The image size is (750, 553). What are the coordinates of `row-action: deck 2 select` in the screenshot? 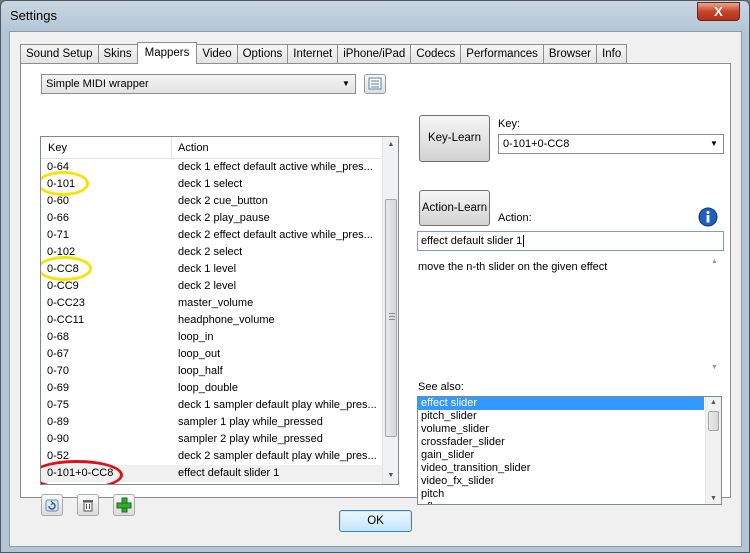 It's located at (210, 252).